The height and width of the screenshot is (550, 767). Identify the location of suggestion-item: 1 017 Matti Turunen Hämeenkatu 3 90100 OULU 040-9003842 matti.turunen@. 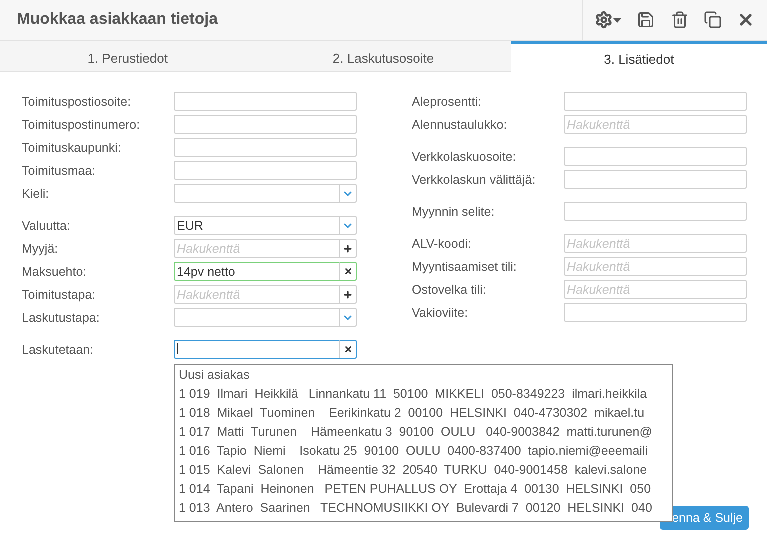
(423, 432).